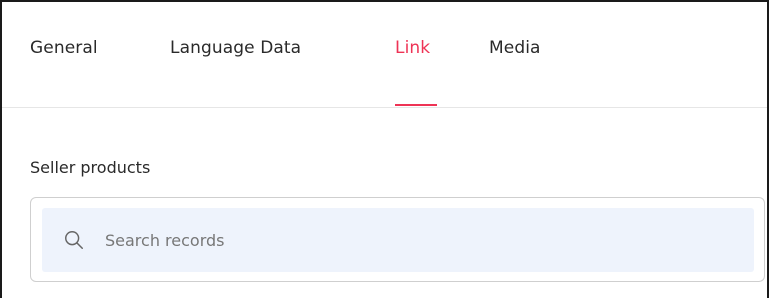 The height and width of the screenshot is (298, 769). What do you see at coordinates (515, 48) in the screenshot?
I see `tab-media: Media` at bounding box center [515, 48].